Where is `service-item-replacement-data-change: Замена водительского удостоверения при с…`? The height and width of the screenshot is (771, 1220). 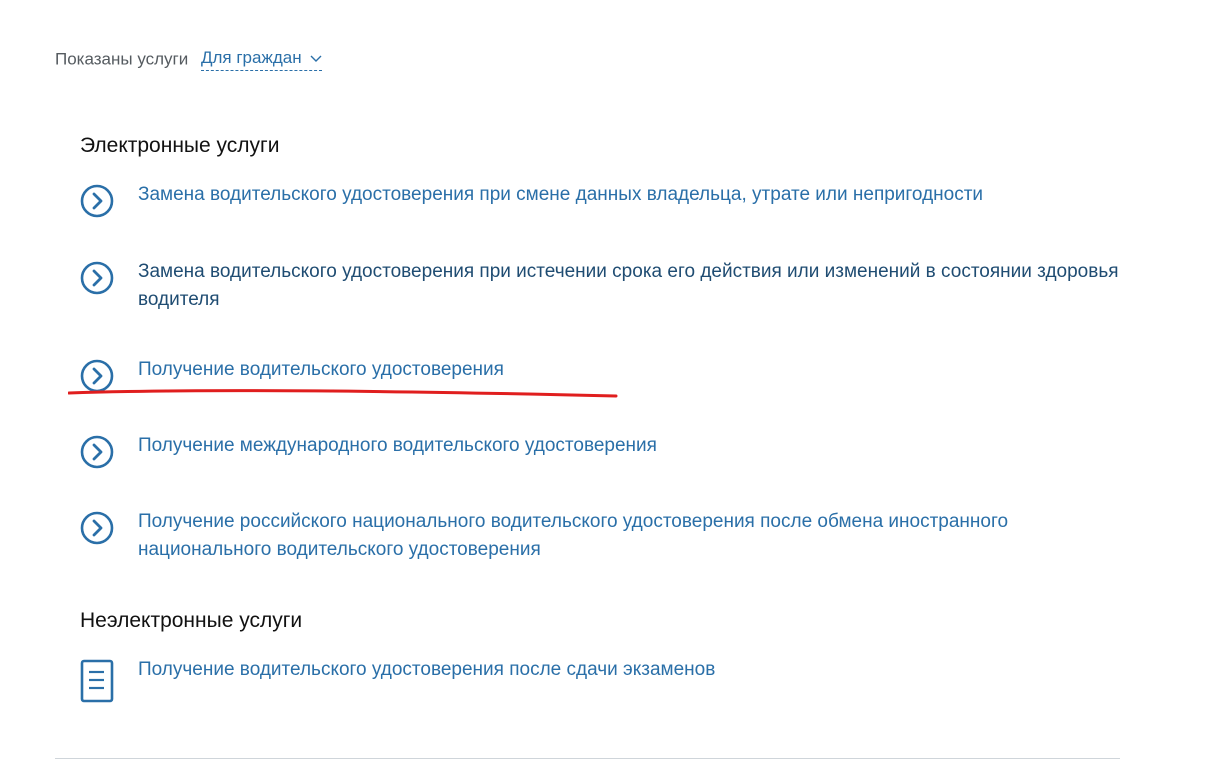
service-item-replacement-data-change: Замена водительского удостоверения при с… is located at coordinates (601, 201).